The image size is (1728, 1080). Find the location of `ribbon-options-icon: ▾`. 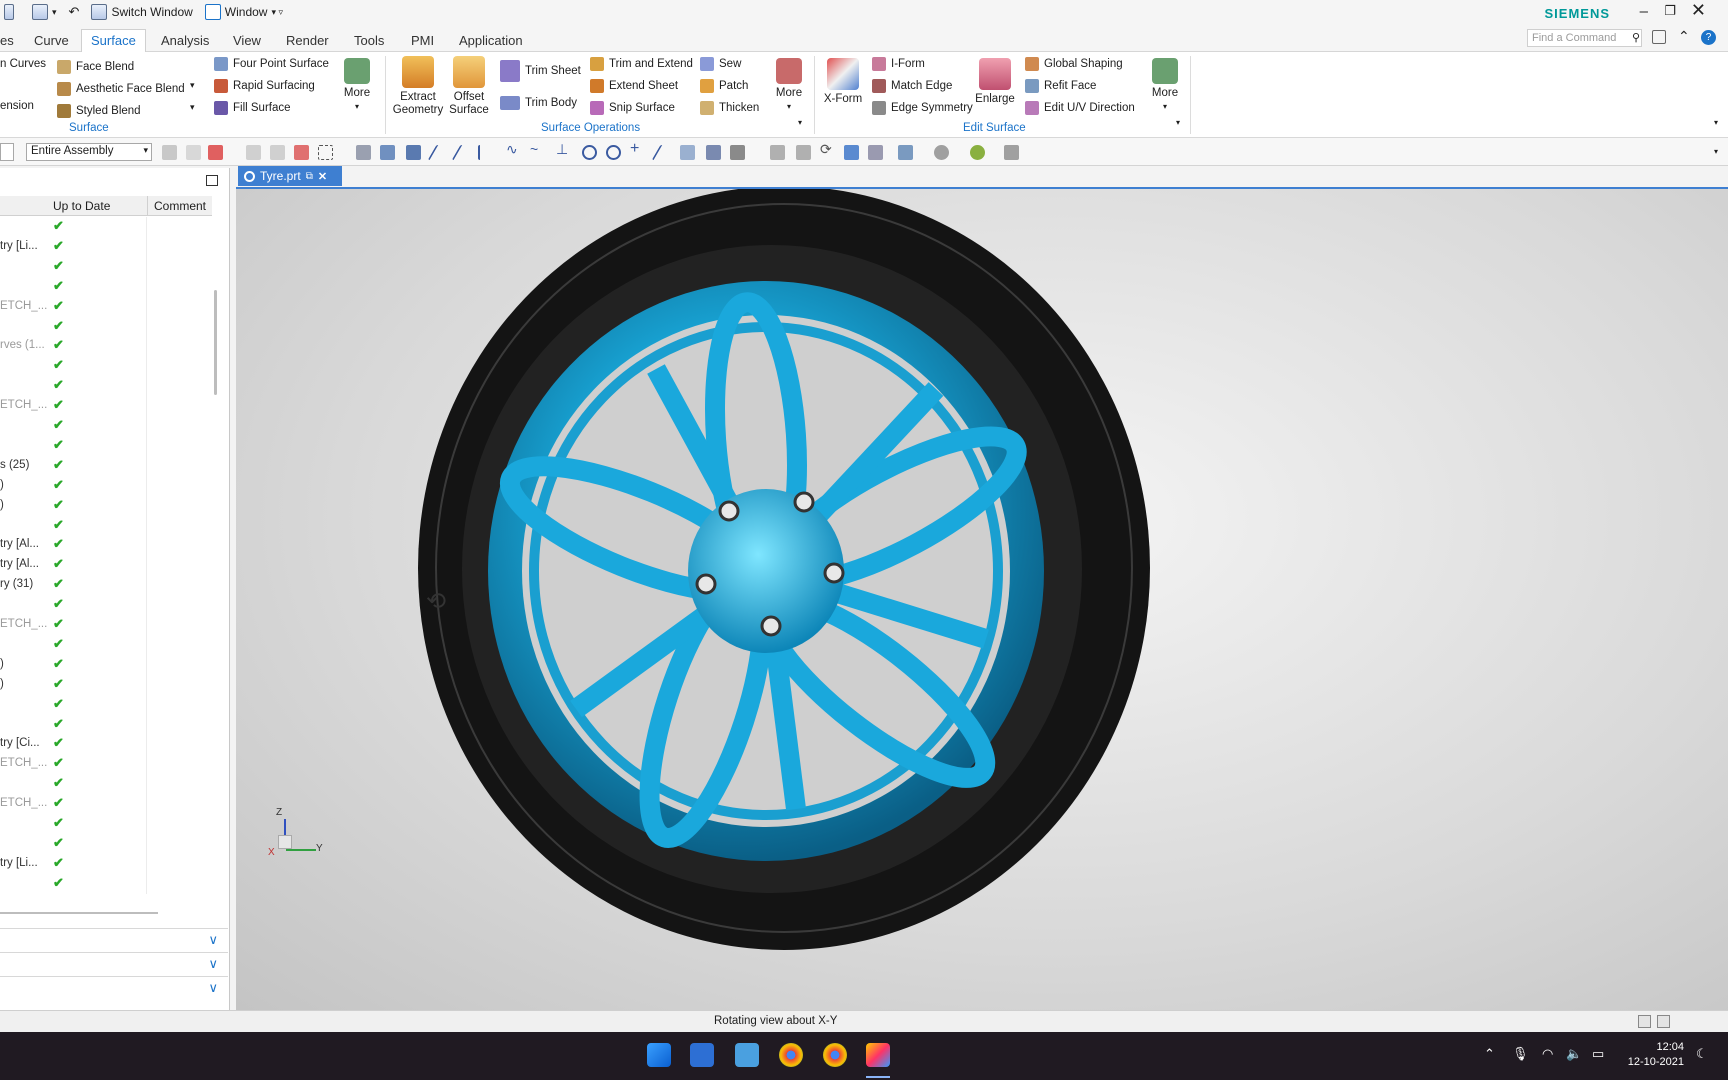

ribbon-options-icon: ▾ is located at coordinates (1716, 122).